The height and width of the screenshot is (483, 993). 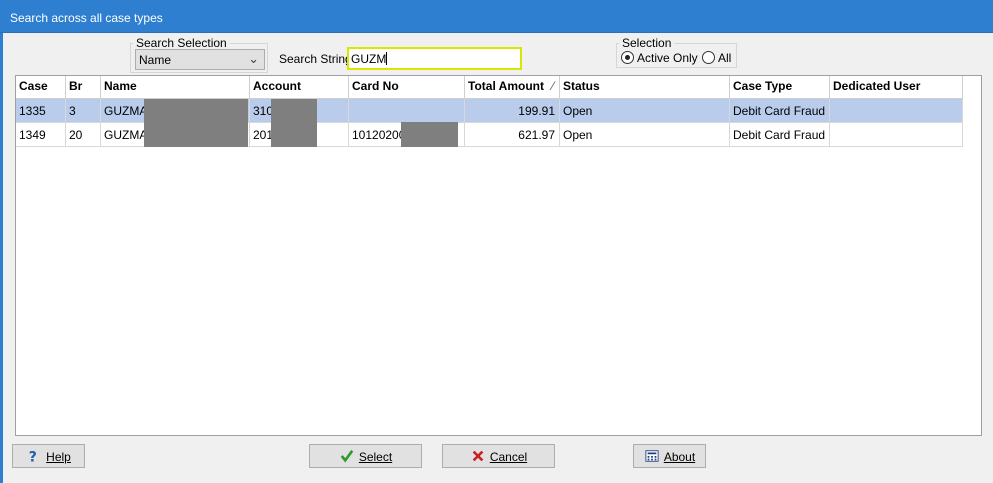 What do you see at coordinates (253, 58) in the screenshot?
I see `chevron-down-icon: ⌄` at bounding box center [253, 58].